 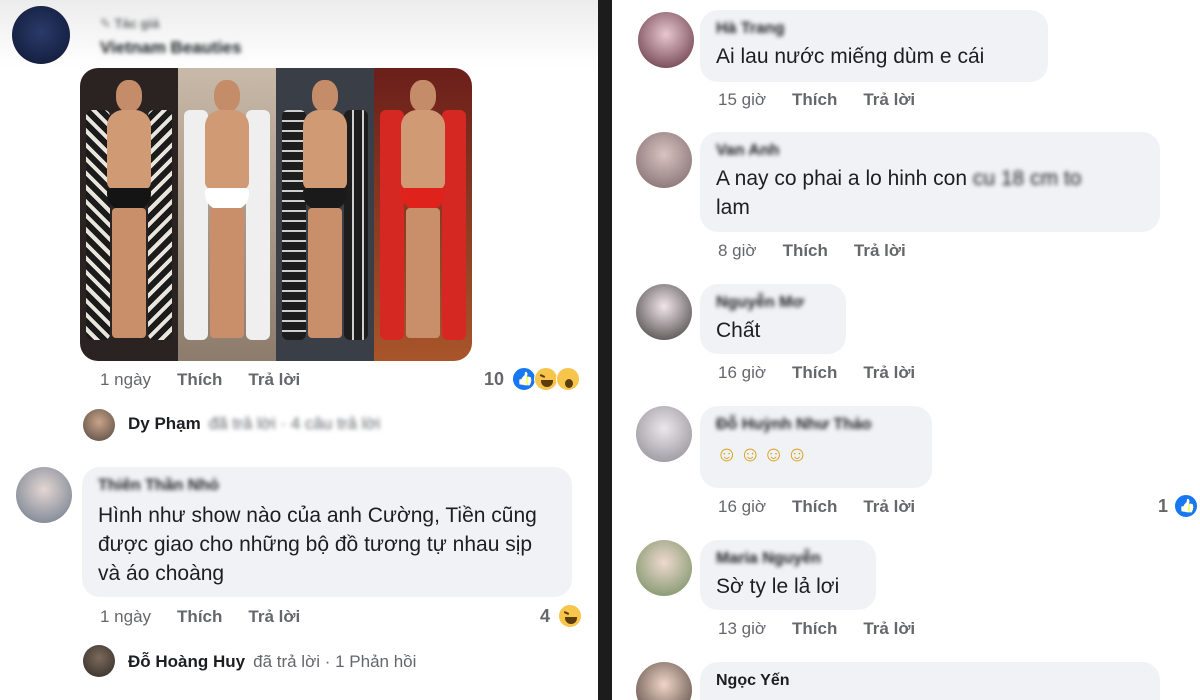 What do you see at coordinates (335, 661) in the screenshot?
I see `reply-count-text: đã trả lời · 1 Phản hồi` at bounding box center [335, 661].